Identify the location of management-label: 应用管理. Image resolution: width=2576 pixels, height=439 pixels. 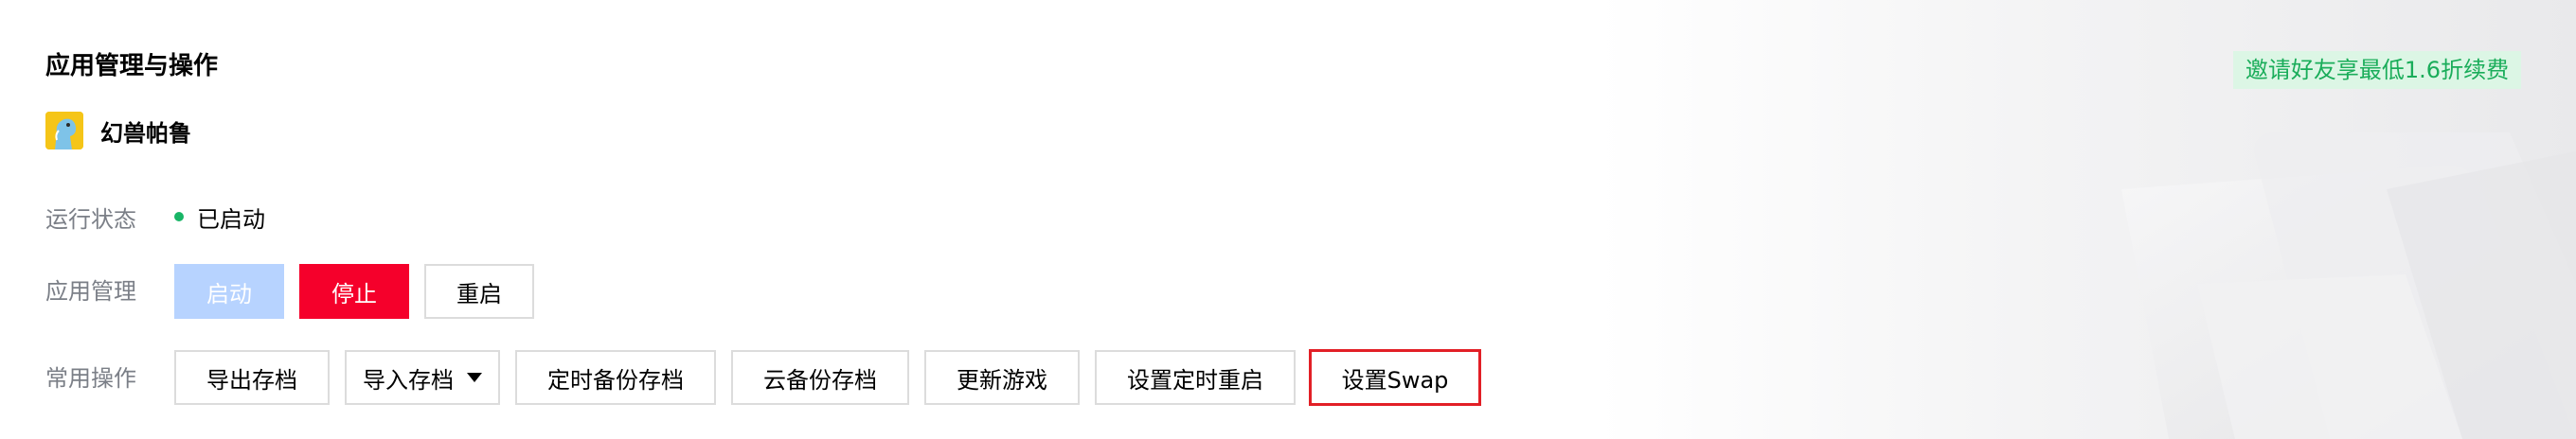
(90, 291).